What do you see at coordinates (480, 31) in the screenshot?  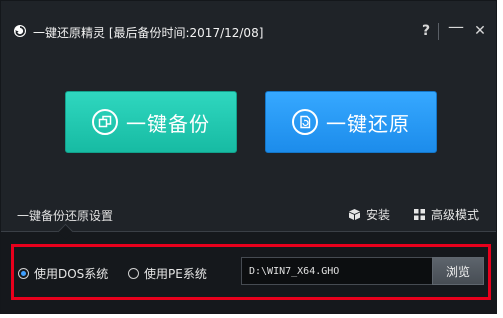 I see `close-button: ✕` at bounding box center [480, 31].